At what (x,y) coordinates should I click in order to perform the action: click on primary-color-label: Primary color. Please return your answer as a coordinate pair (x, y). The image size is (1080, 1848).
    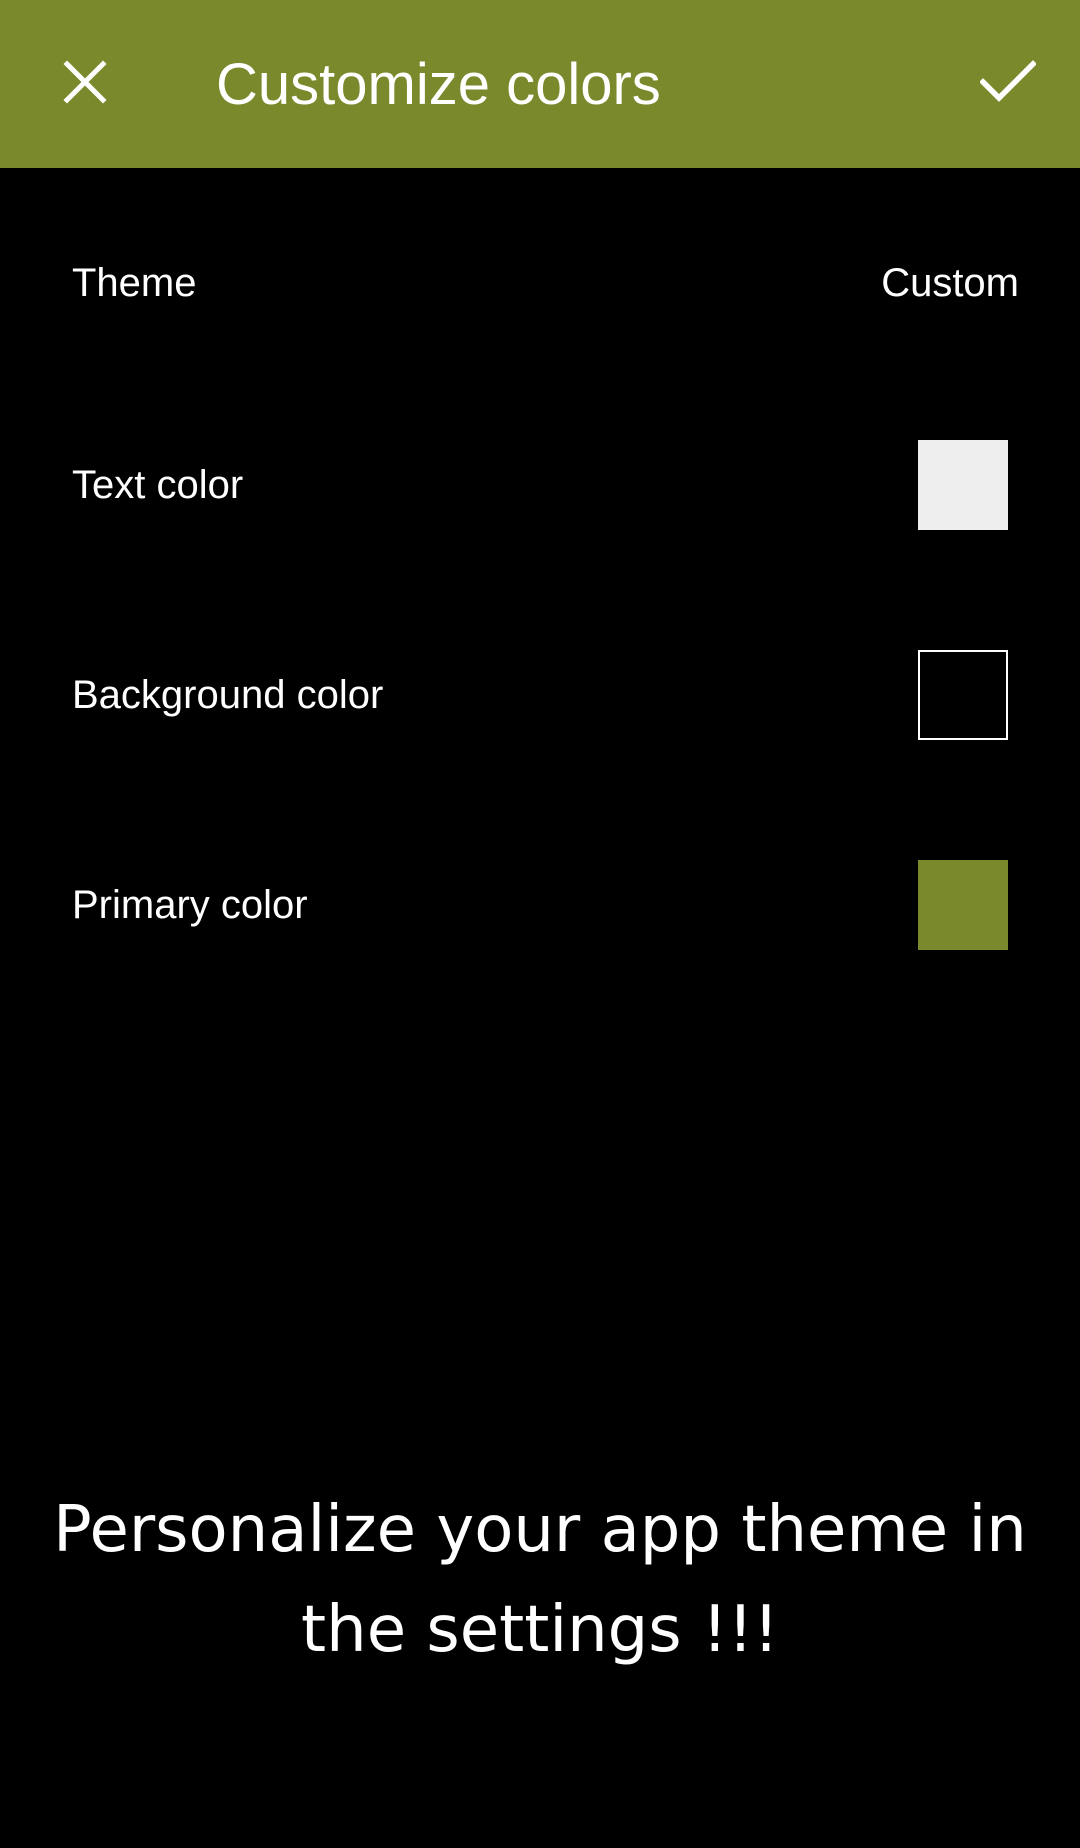
    Looking at the image, I should click on (190, 905).